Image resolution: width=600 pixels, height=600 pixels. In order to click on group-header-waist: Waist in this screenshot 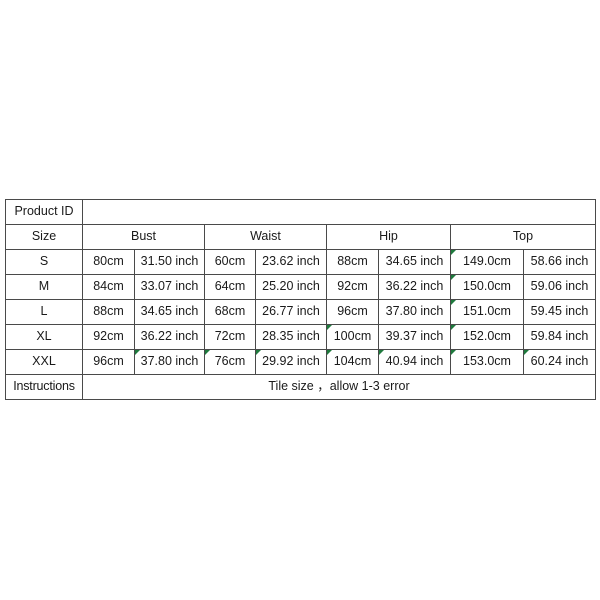, I will do `click(265, 237)`.